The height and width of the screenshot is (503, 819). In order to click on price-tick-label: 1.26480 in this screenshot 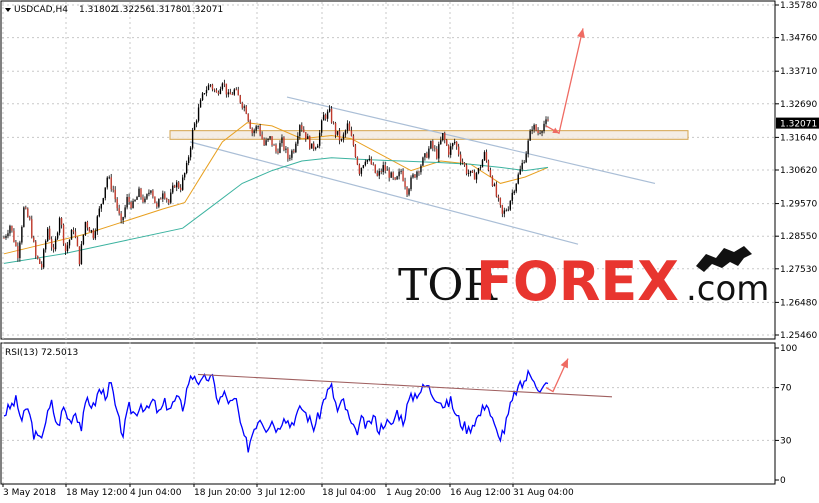, I will do `click(798, 303)`.